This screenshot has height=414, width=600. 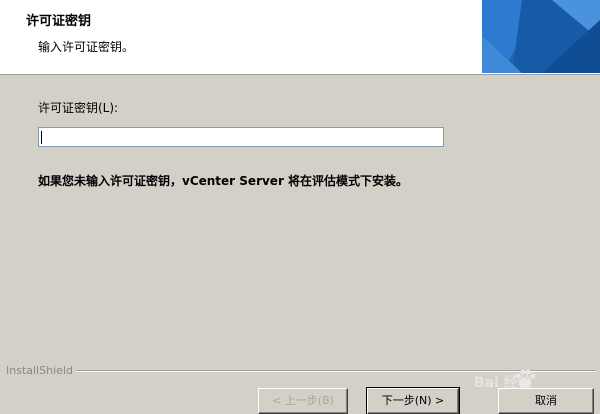 What do you see at coordinates (59, 21) in the screenshot?
I see `header-title: 许可证密钥` at bounding box center [59, 21].